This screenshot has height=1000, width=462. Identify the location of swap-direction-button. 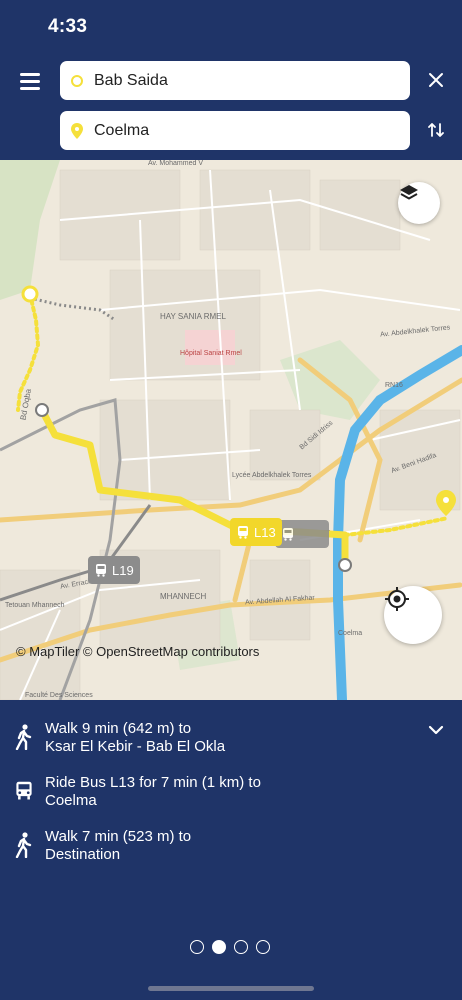
(436, 130).